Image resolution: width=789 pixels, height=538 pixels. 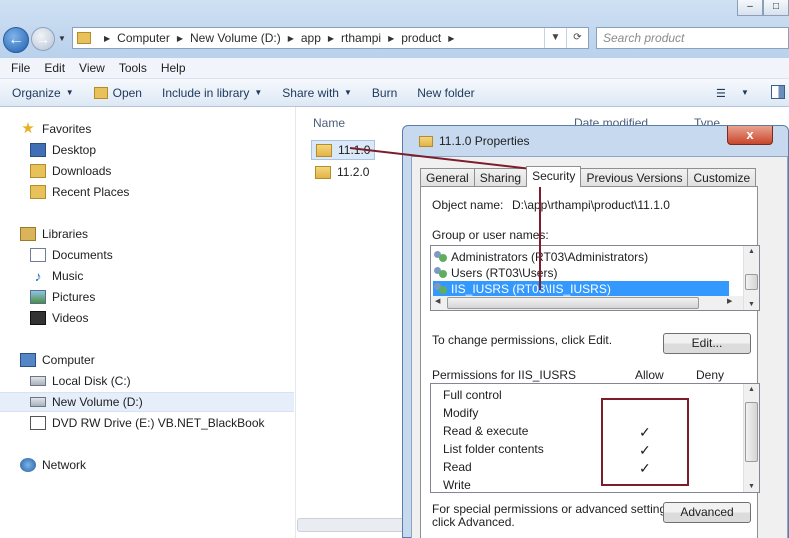 I want to click on permissions-vertical-scrollbar: ▲ ▼, so click(x=751, y=438).